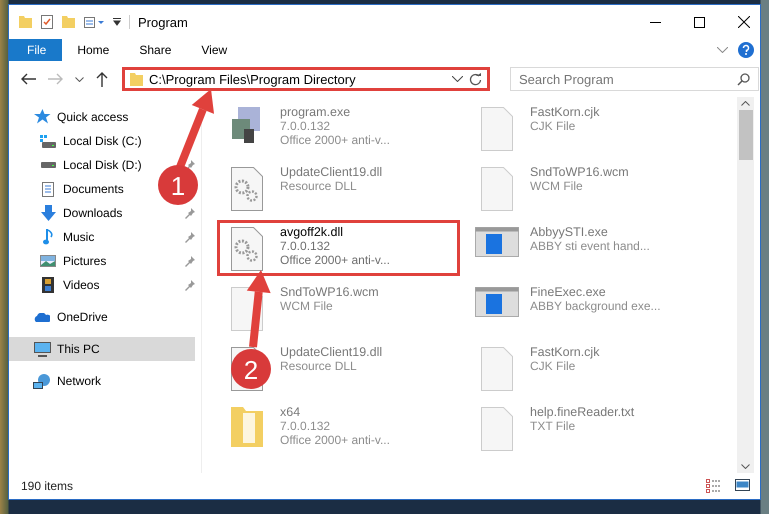  I want to click on scroll-up-icon, so click(745, 103).